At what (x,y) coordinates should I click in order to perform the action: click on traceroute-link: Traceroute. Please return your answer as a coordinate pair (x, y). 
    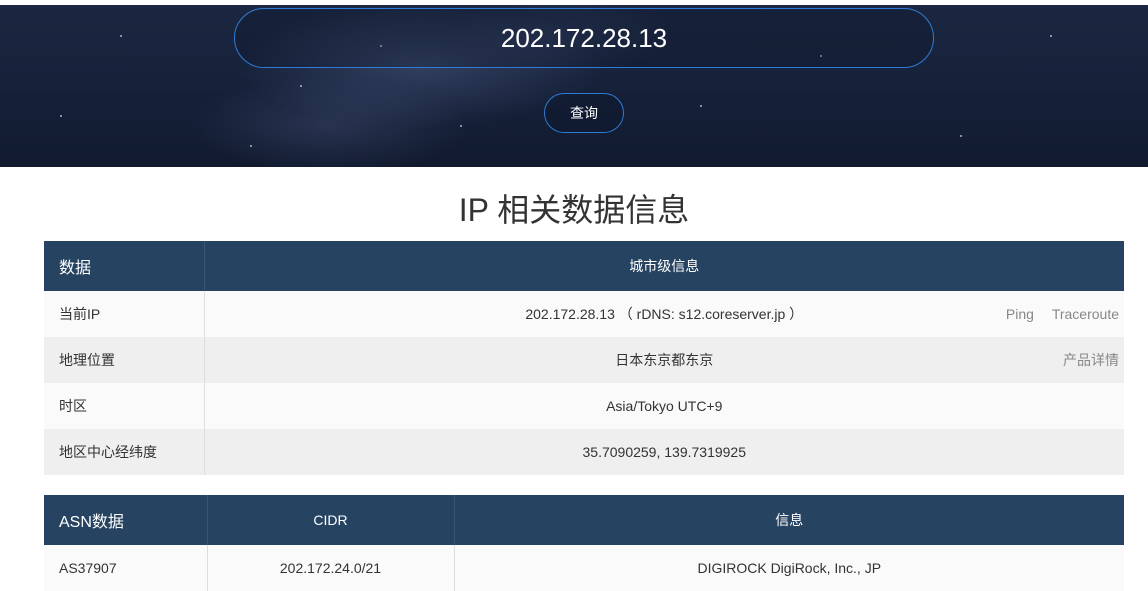
    Looking at the image, I should click on (1085, 314).